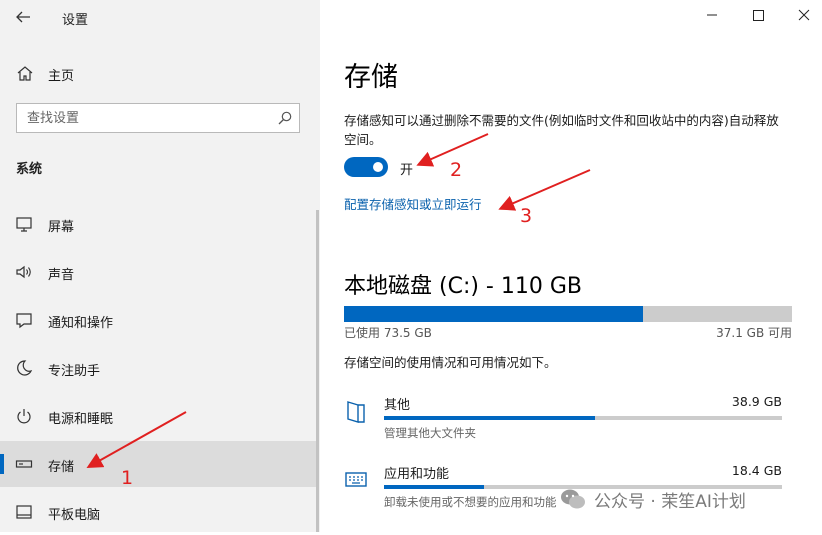  What do you see at coordinates (356, 479) in the screenshot?
I see `keyboard-icon` at bounding box center [356, 479].